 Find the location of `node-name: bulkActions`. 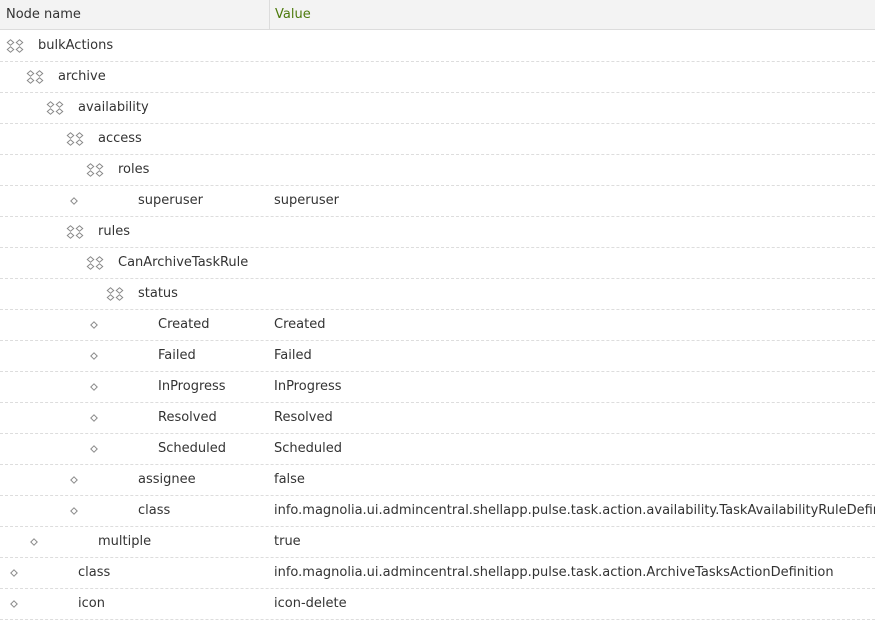

node-name: bulkActions is located at coordinates (76, 45).